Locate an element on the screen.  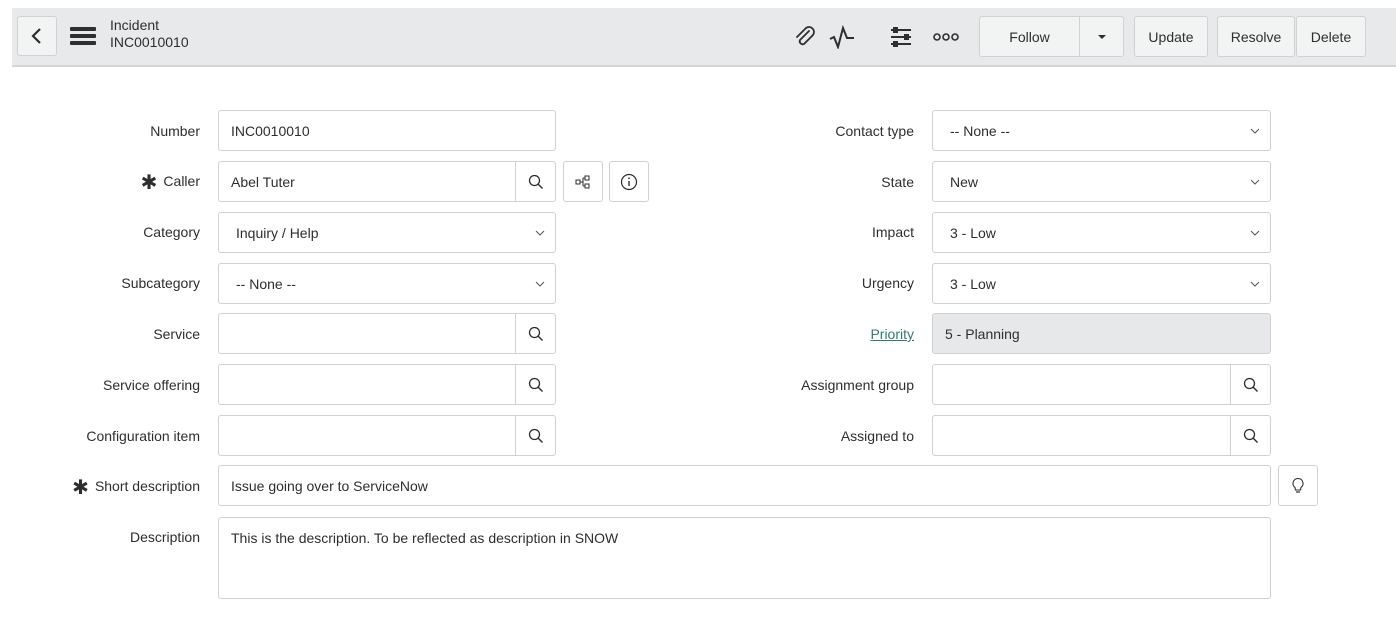
caret-down-icon is located at coordinates (1101, 36).